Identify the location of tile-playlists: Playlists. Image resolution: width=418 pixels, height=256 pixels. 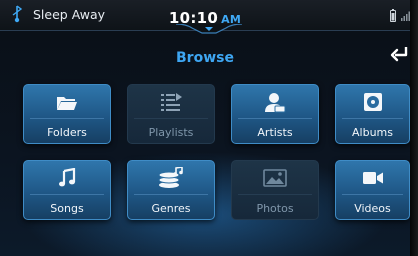
(171, 114).